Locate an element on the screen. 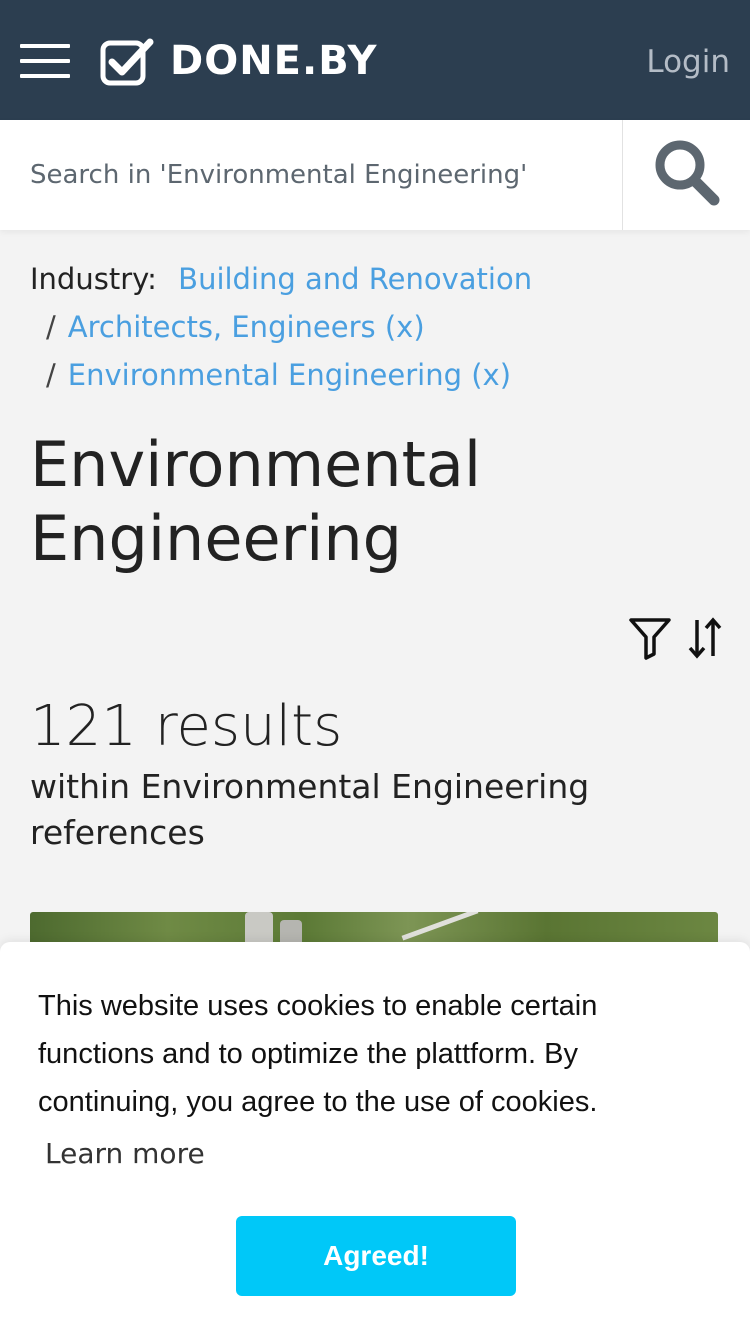  login-link: Login is located at coordinates (688, 62).